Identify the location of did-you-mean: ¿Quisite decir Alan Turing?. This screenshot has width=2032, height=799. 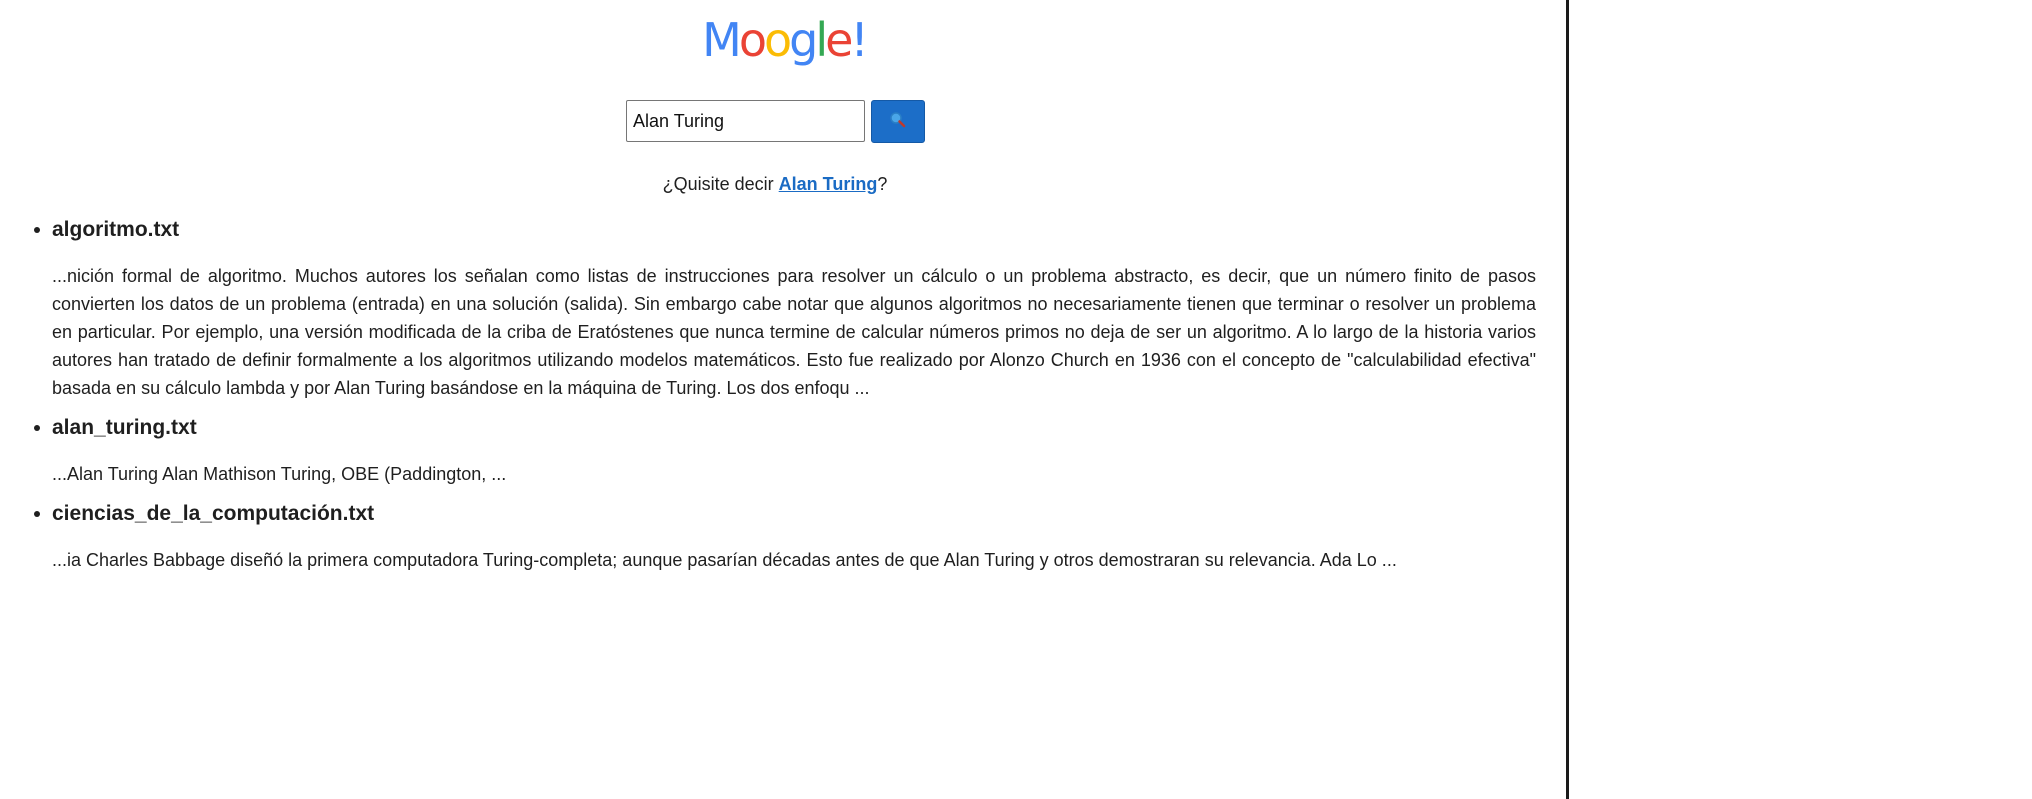
(775, 184).